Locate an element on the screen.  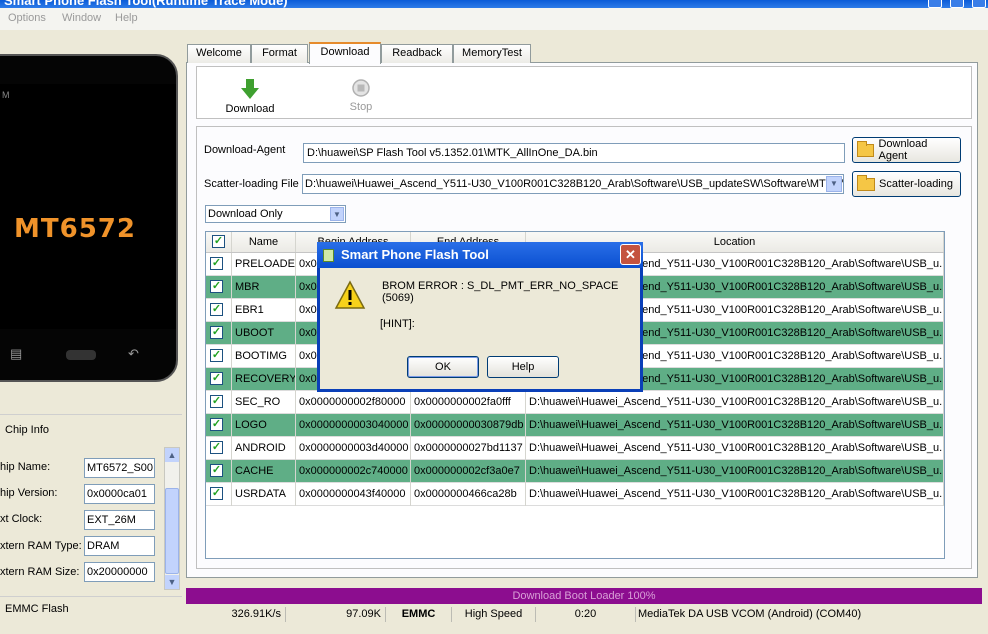
status-elapsed-time: 0:20 is located at coordinates (586, 614).